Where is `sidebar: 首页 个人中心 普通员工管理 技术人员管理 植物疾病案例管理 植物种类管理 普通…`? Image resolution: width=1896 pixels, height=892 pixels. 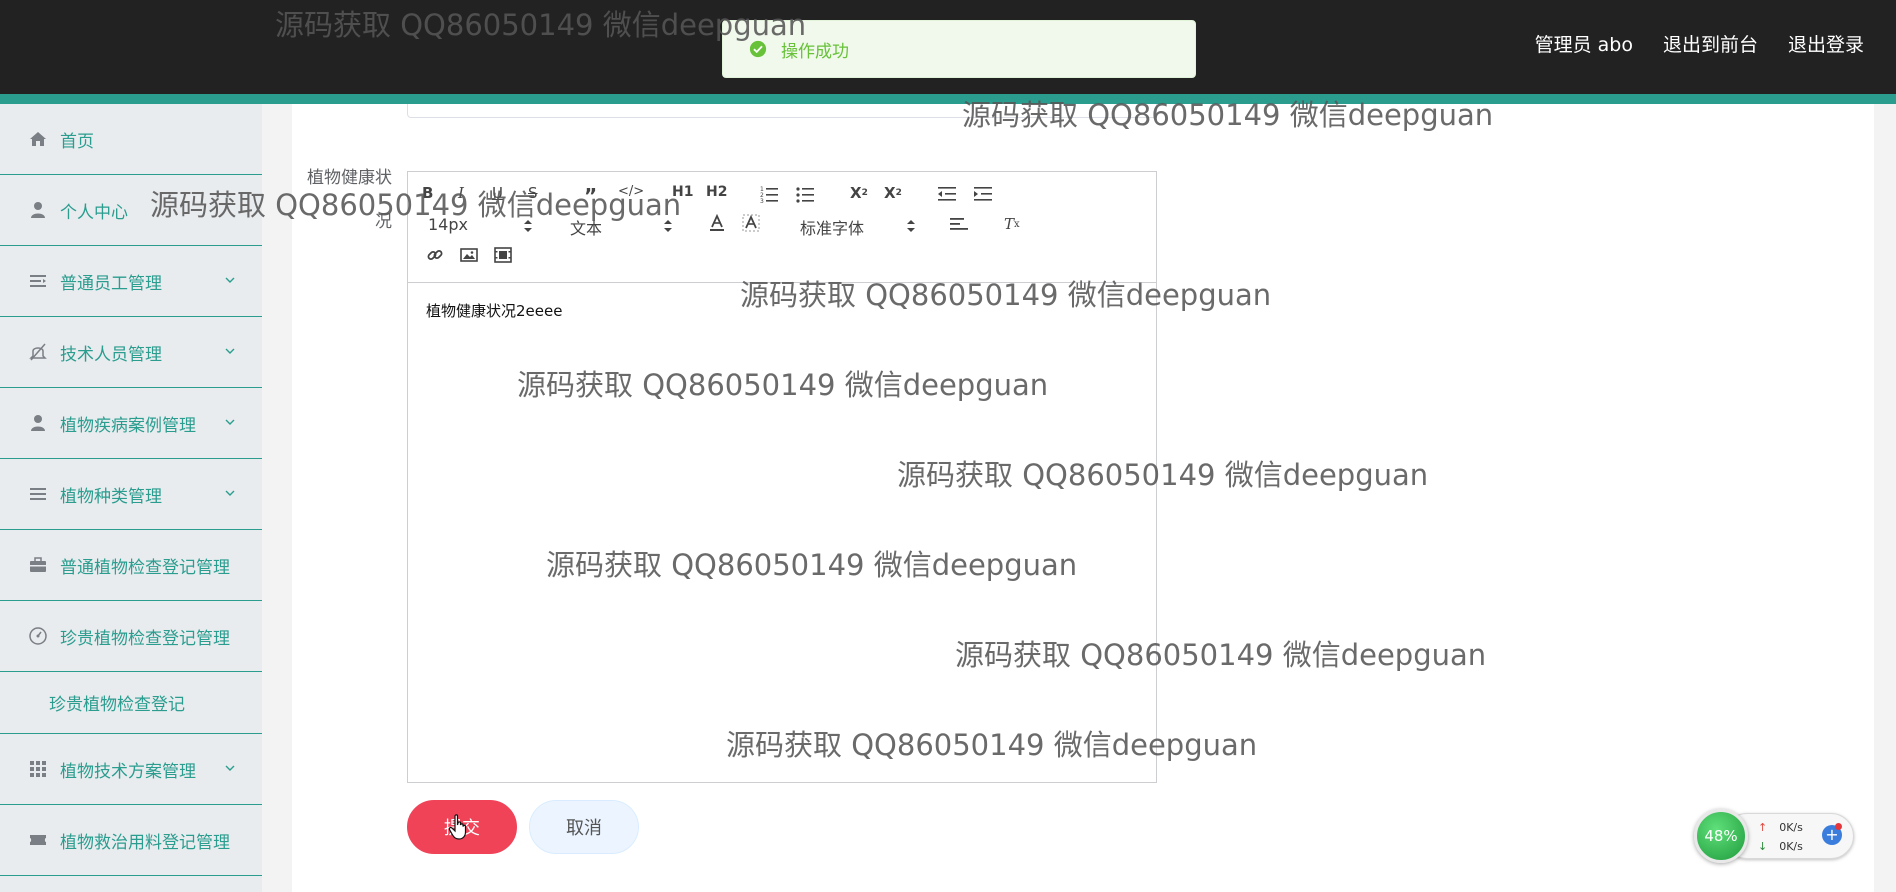
sidebar: 首页 个人中心 普通员工管理 技术人员管理 植物疾病案例管理 植物种类管理 普通… is located at coordinates (131, 498).